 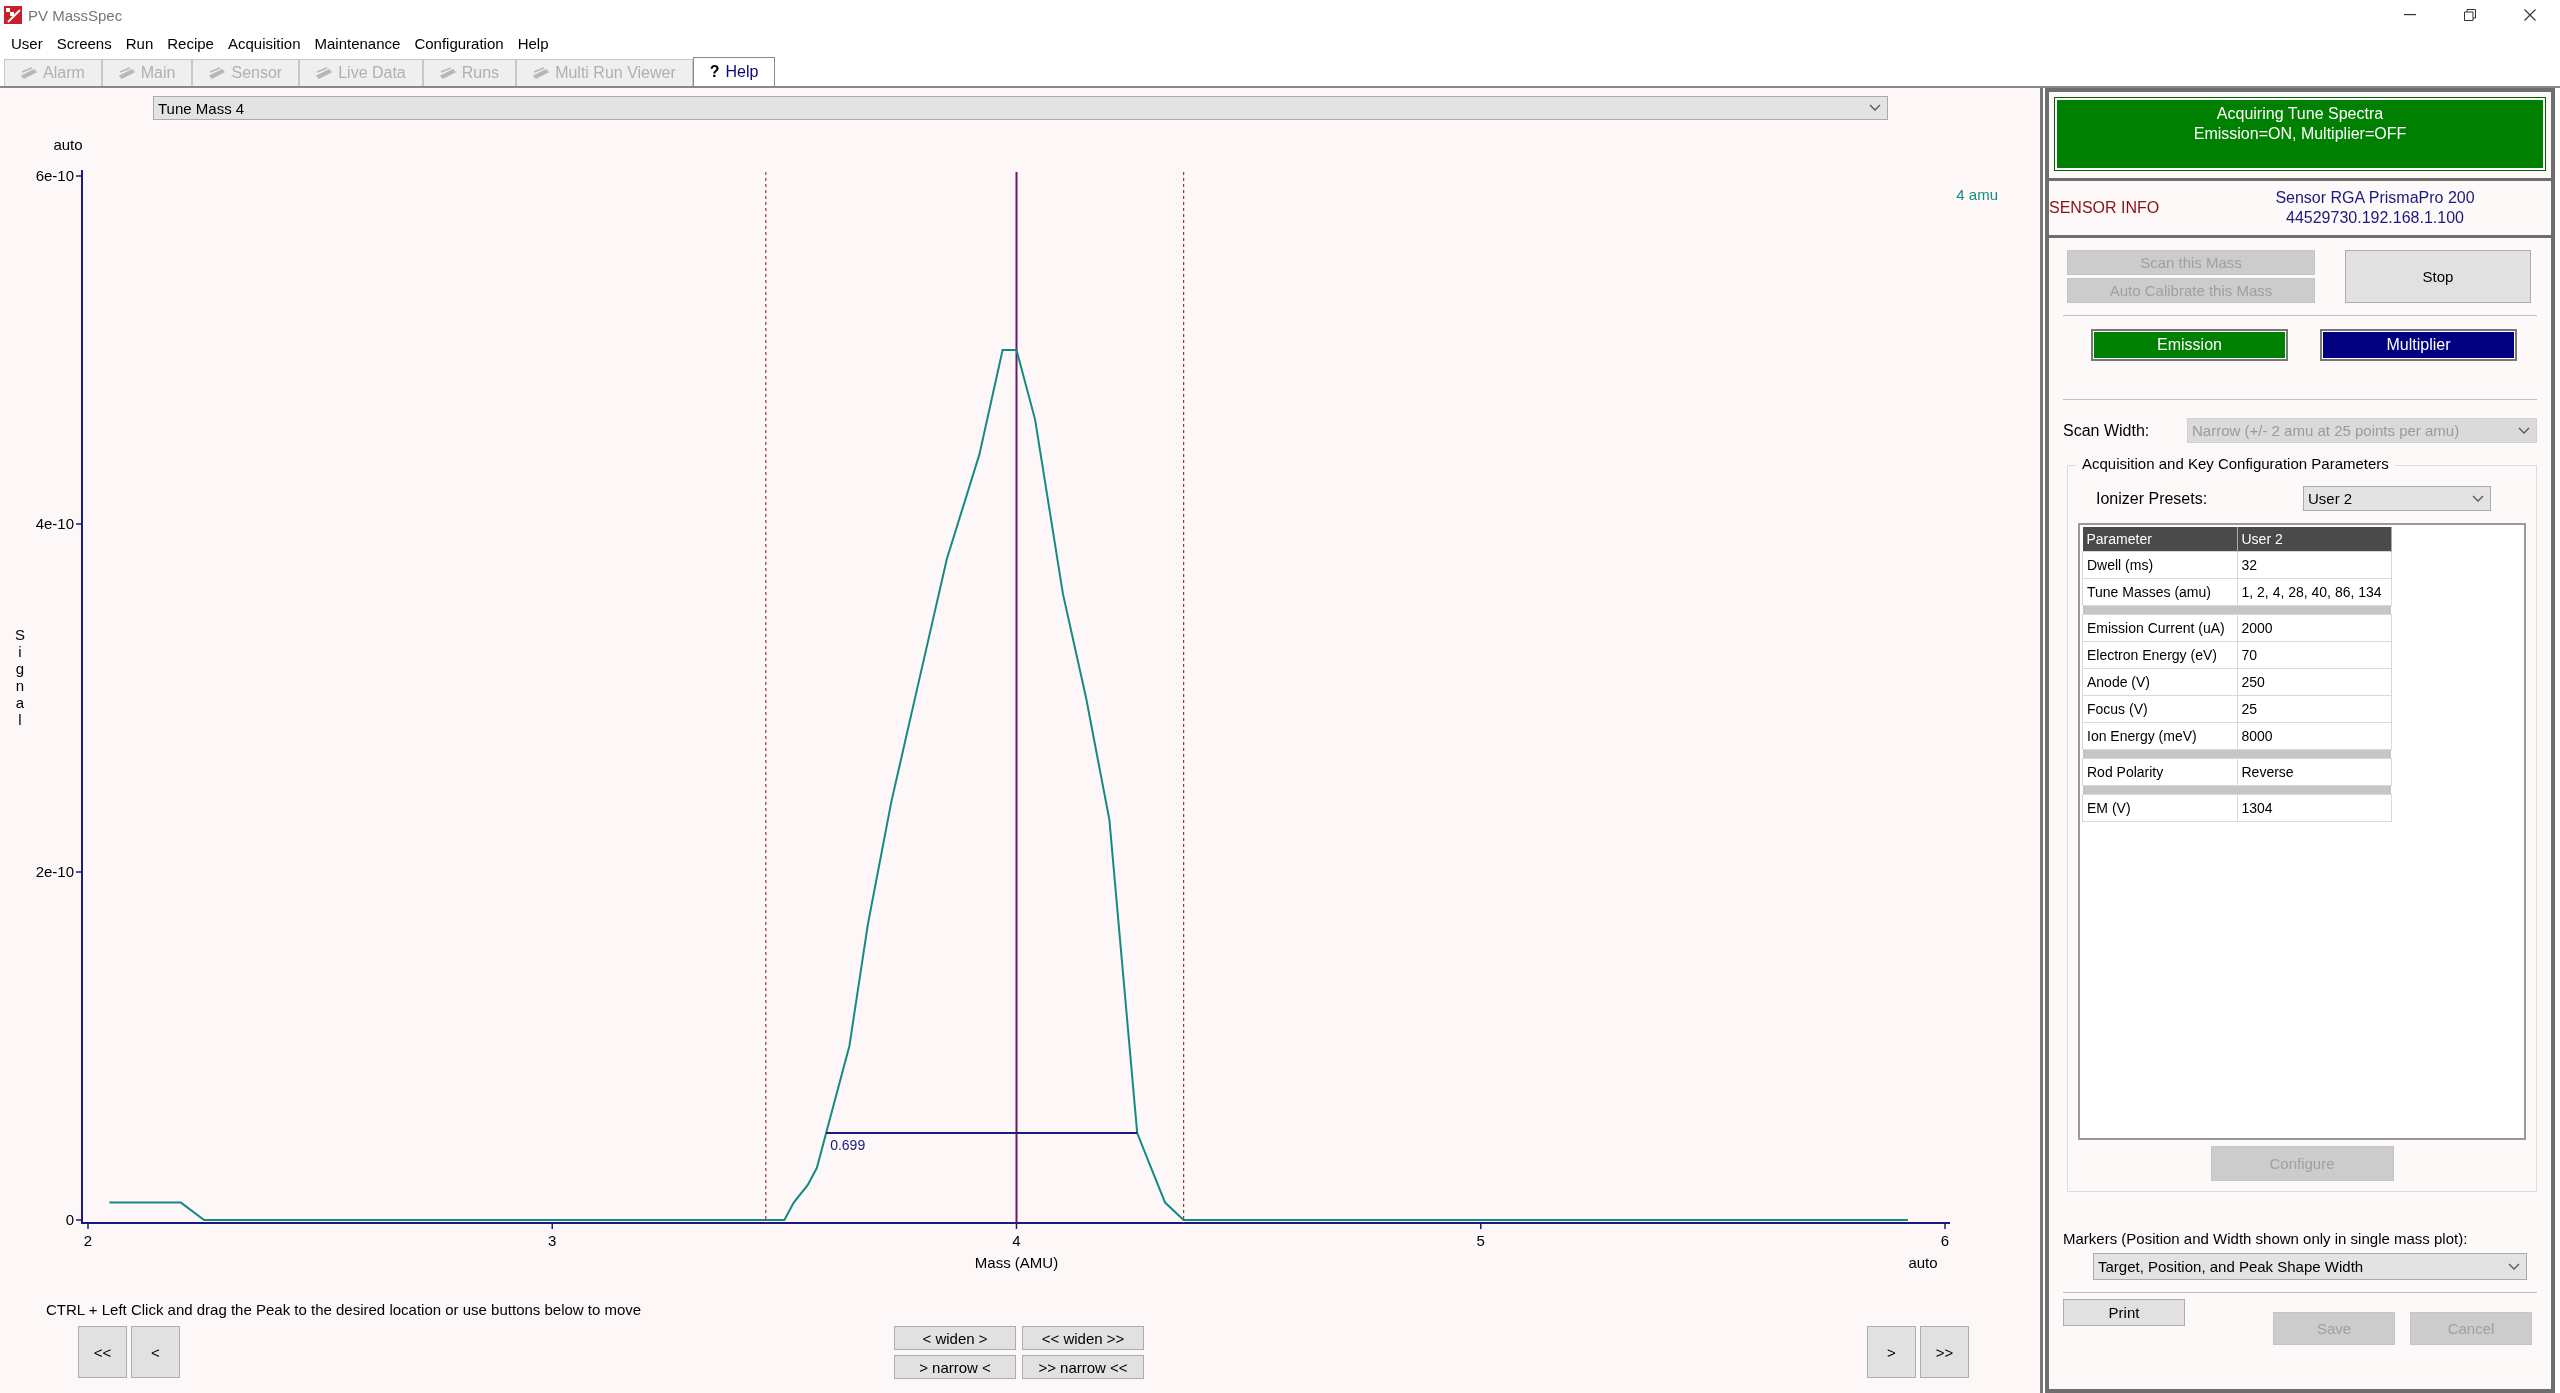 I want to click on markers-label: Markers (Position and Width shown only in single mass plot):, so click(x=2266, y=1238).